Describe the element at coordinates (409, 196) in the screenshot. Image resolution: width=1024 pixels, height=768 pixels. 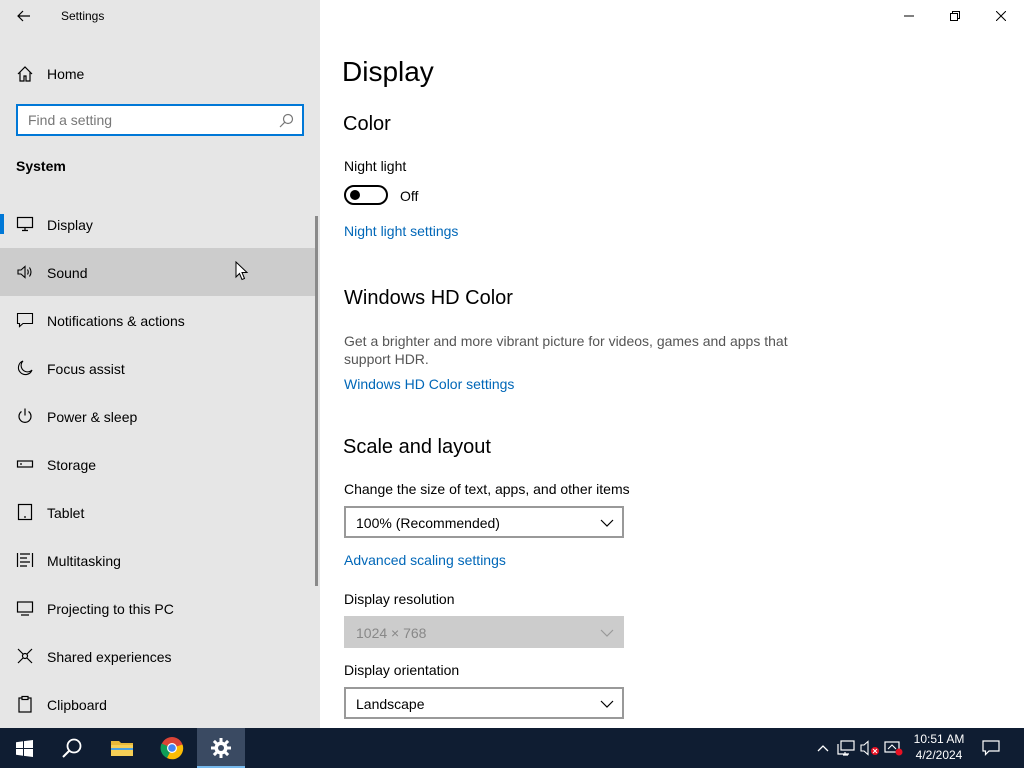
I see `night-light-state: Off` at that location.